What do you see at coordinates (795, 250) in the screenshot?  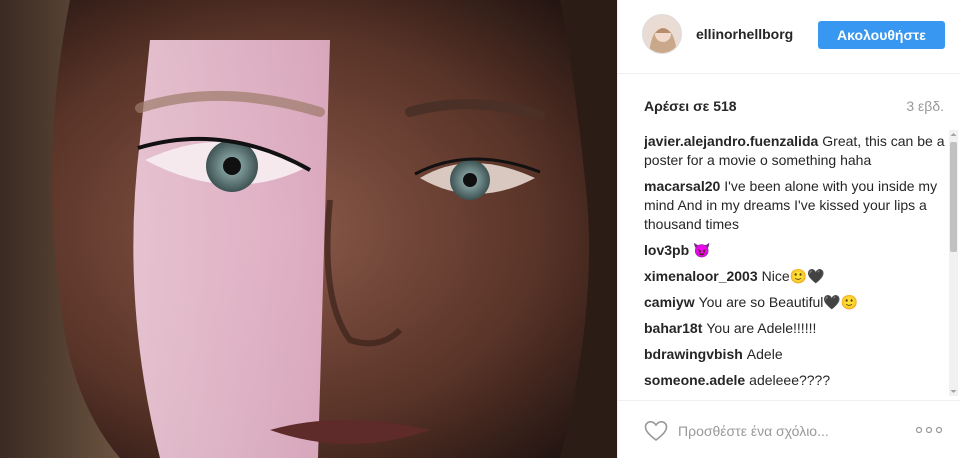 I see `comment-item: lov3pb 😈` at bounding box center [795, 250].